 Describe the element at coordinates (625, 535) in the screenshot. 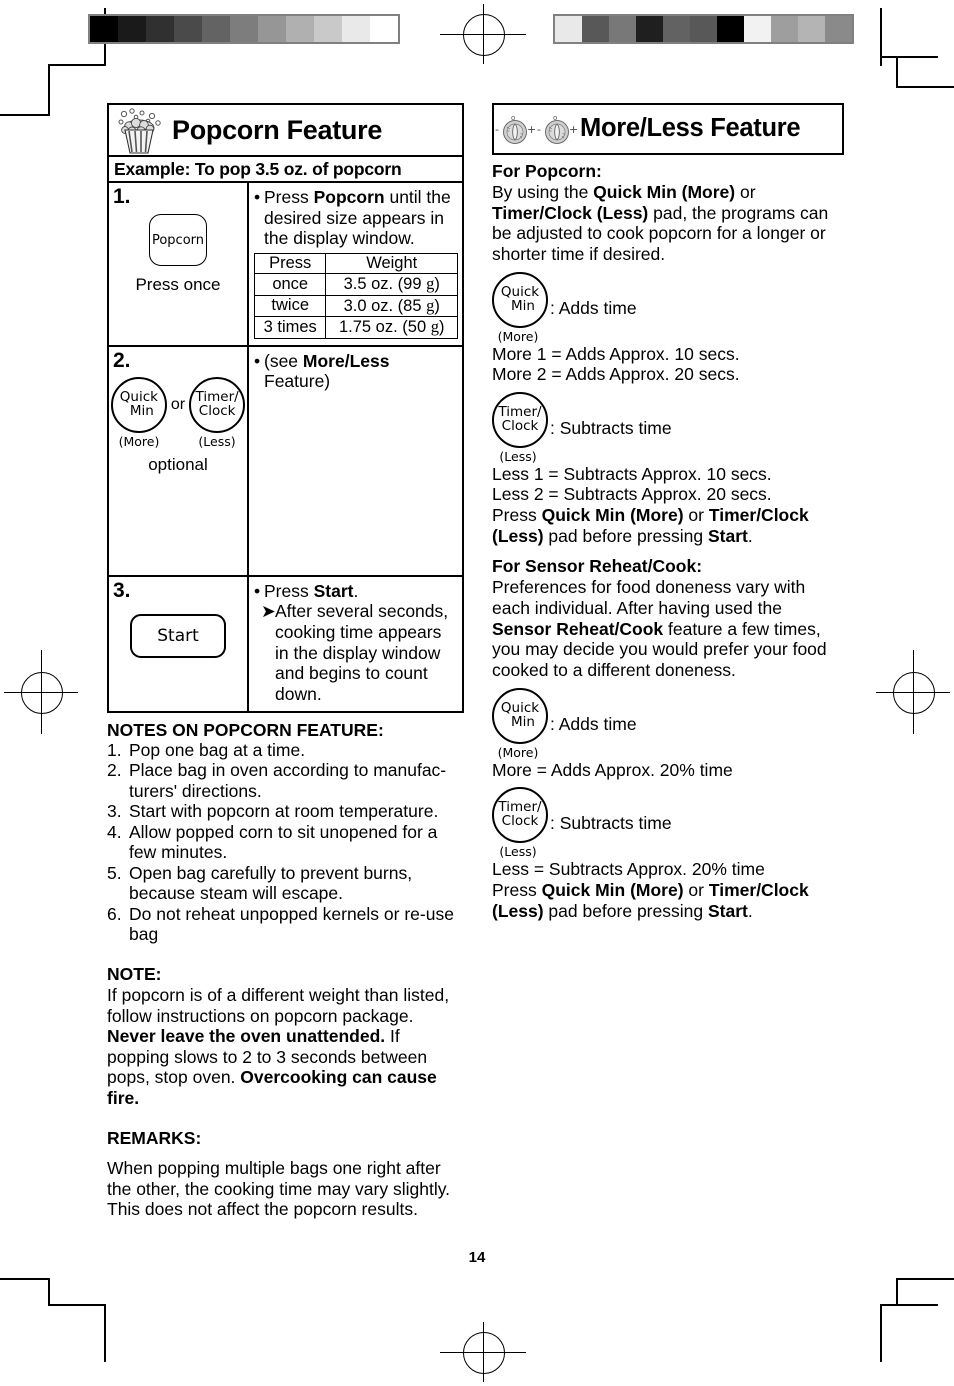

I see `press-post: pad before pressing` at that location.